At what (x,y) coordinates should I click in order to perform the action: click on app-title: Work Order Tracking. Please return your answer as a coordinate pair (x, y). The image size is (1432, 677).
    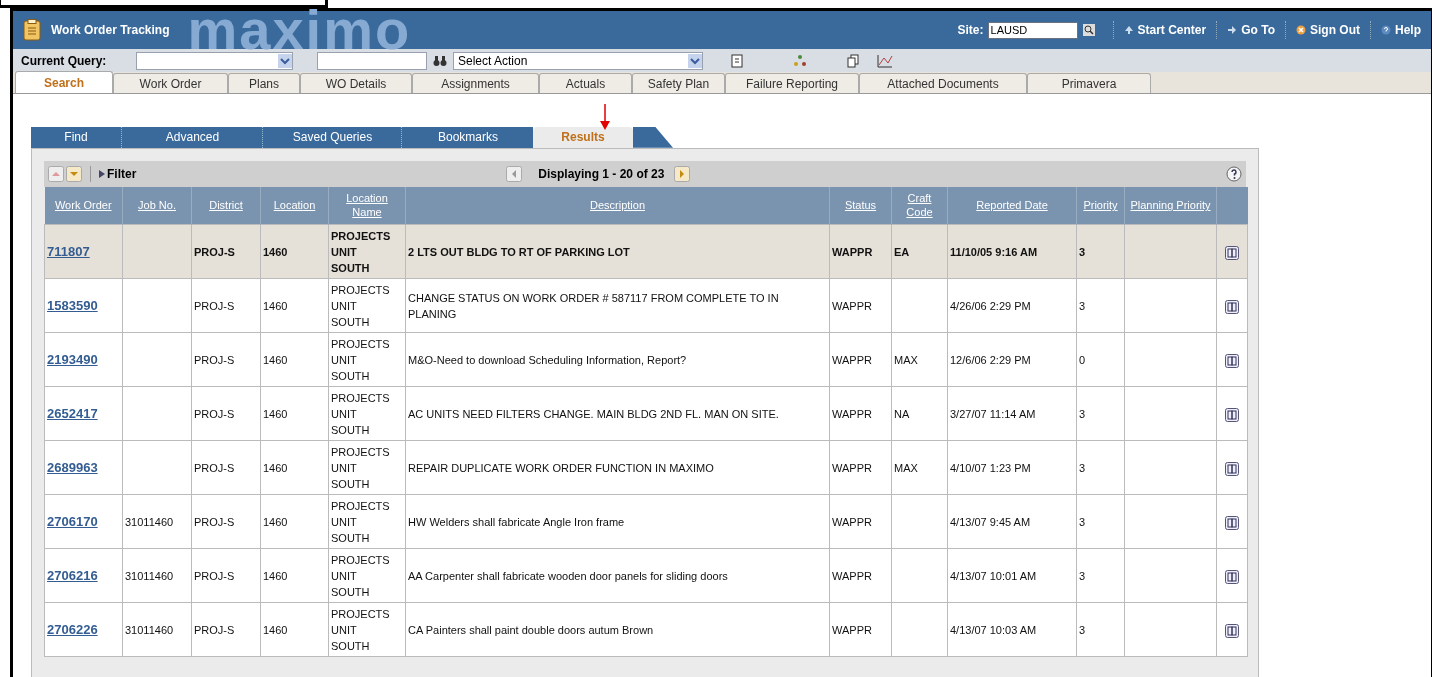
    Looking at the image, I should click on (110, 30).